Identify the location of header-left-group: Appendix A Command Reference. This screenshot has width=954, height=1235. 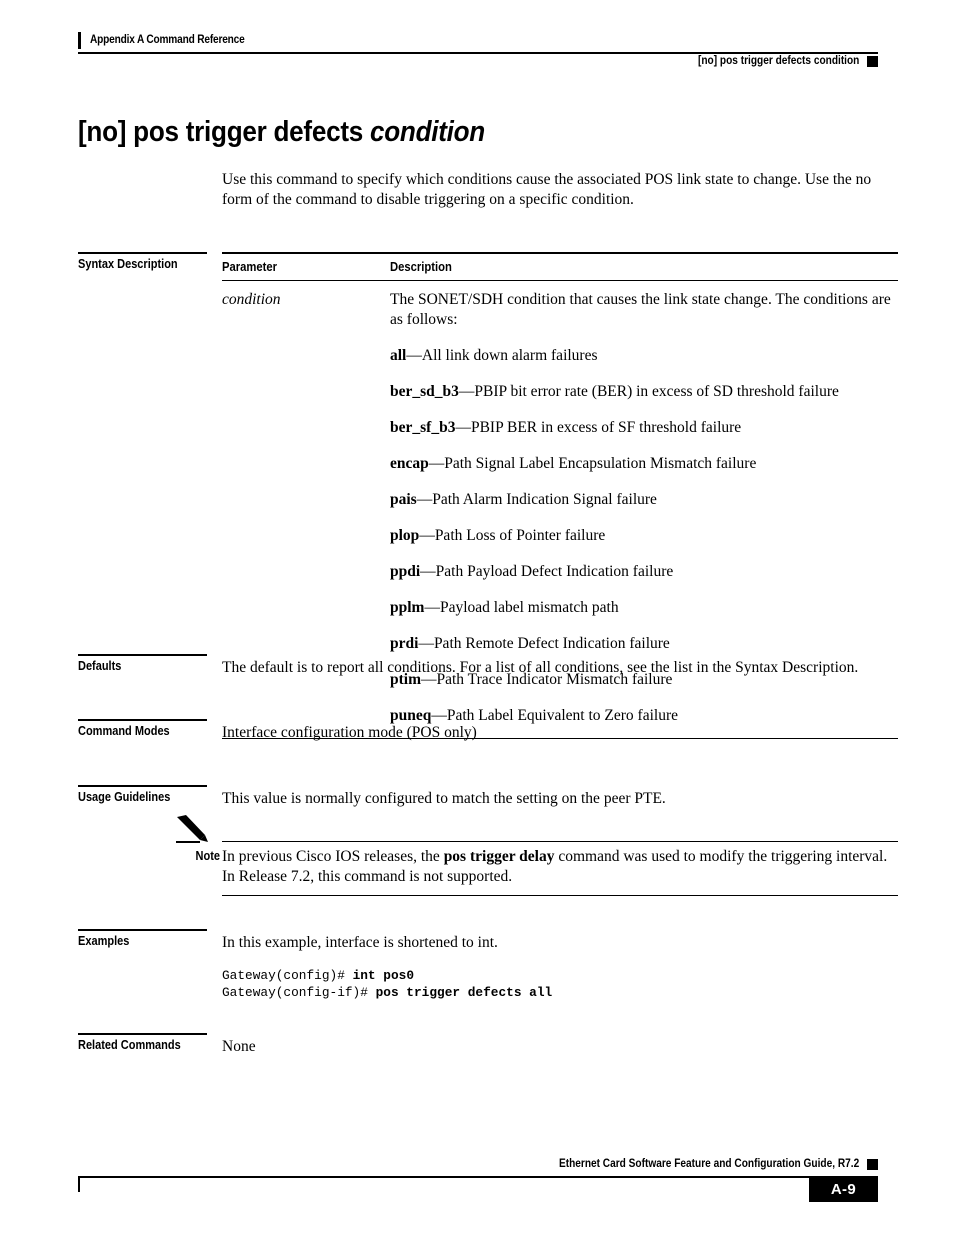
(478, 40).